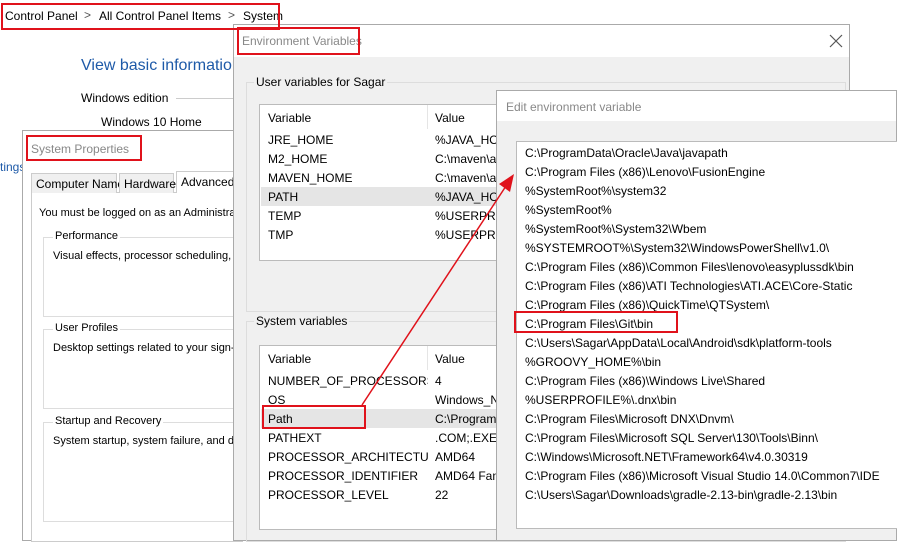 The image size is (897, 542). I want to click on admin-note: You must be logged on as an Administra, so click(137, 213).